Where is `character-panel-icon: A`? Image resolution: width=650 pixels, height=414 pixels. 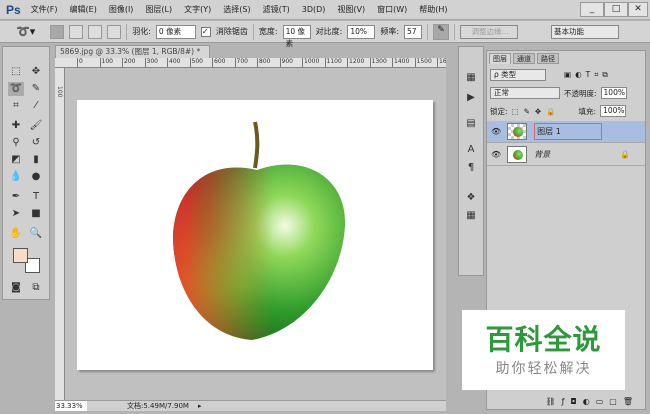
character-panel-icon: A is located at coordinates (471, 150).